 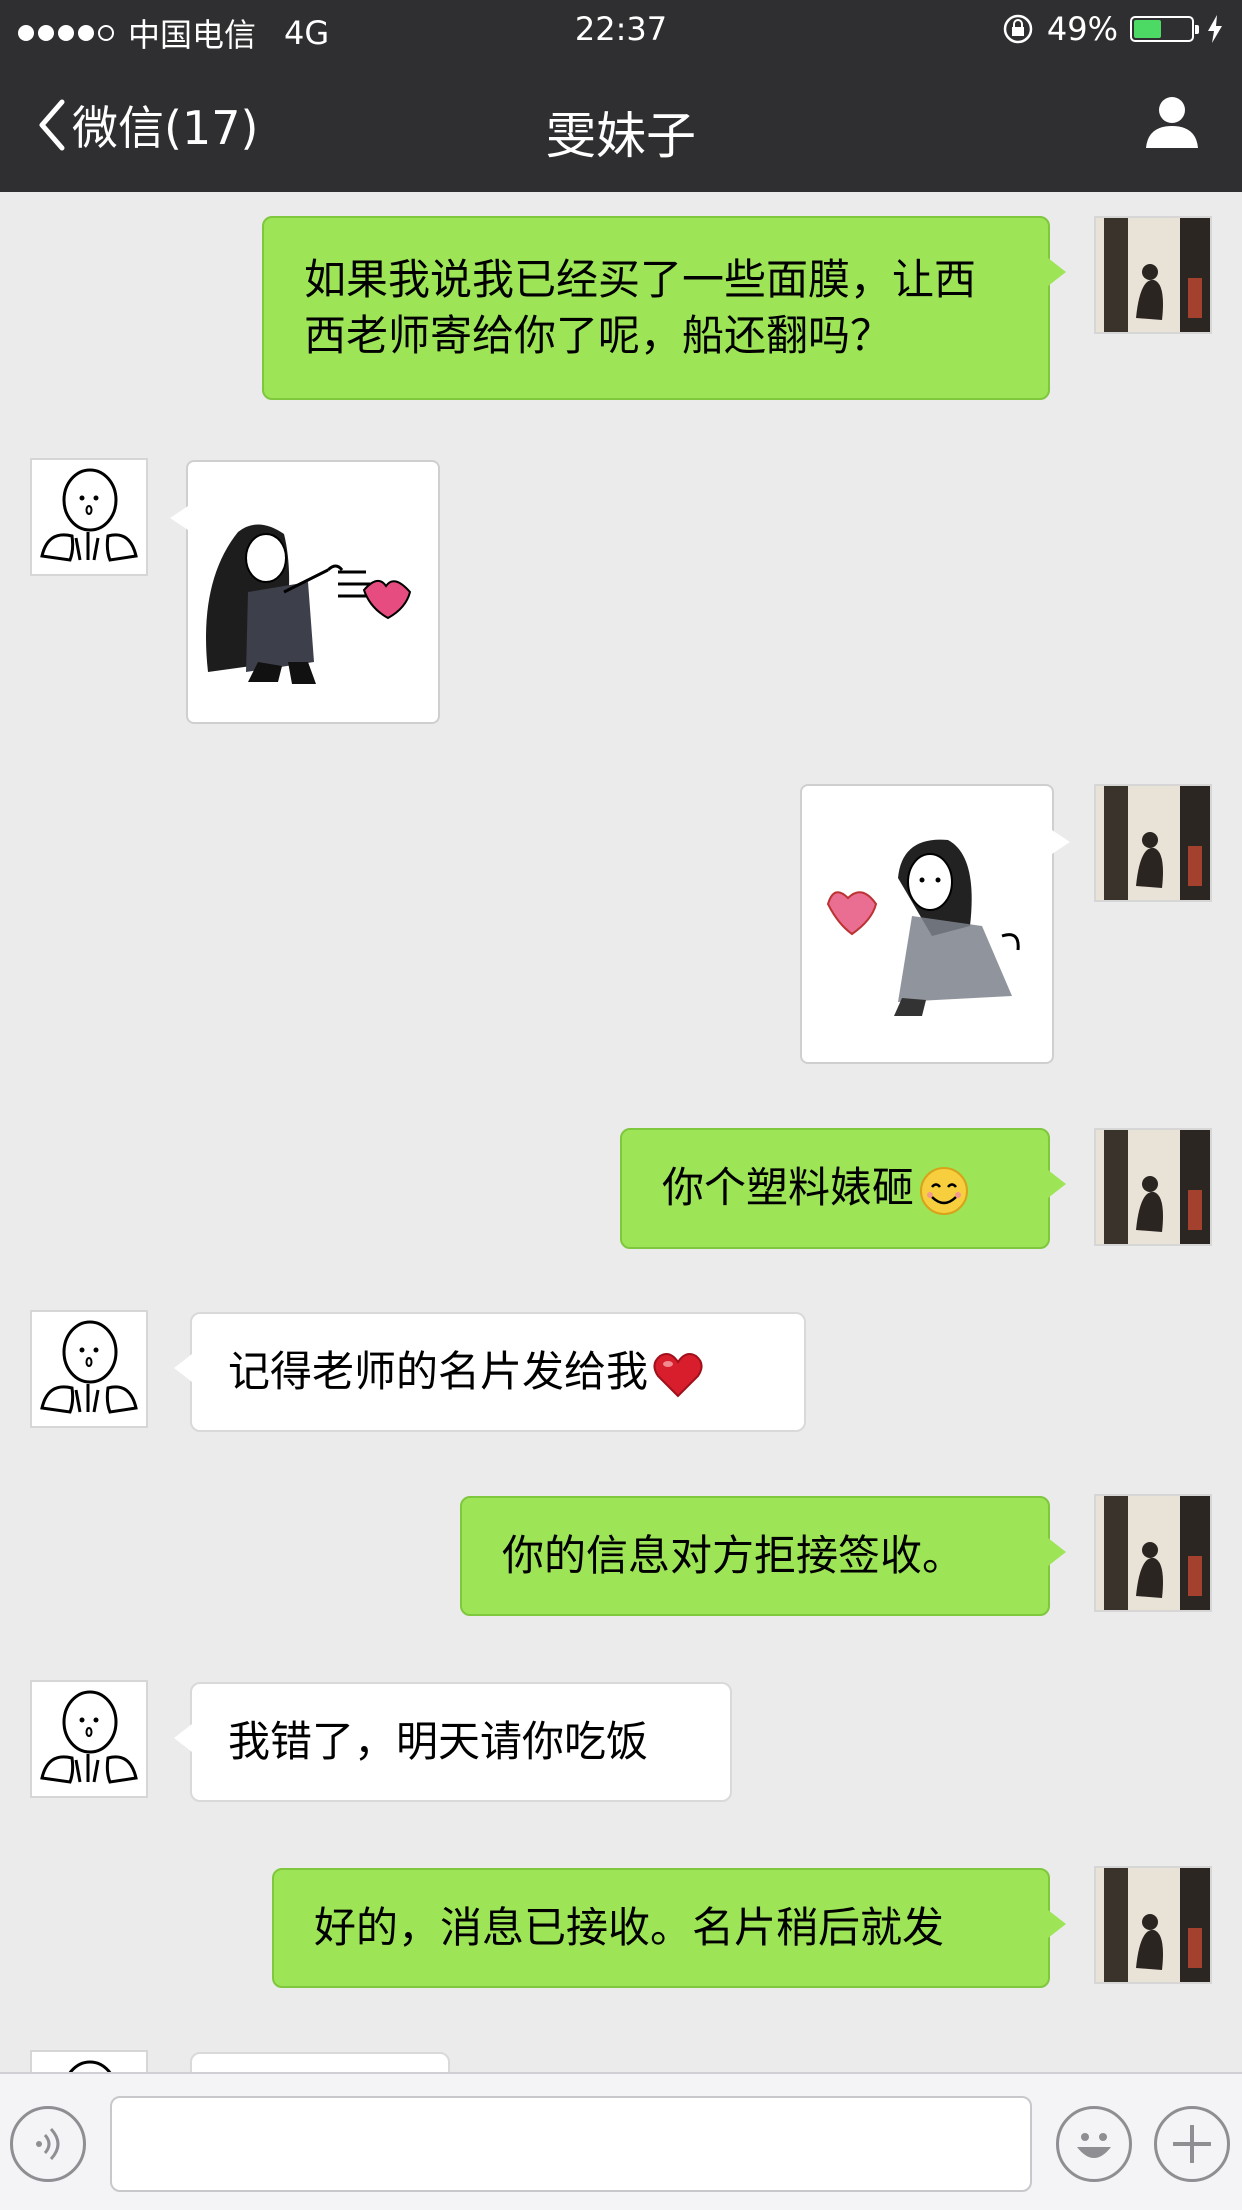 What do you see at coordinates (320, 2062) in the screenshot?
I see `message-bubble-incoming` at bounding box center [320, 2062].